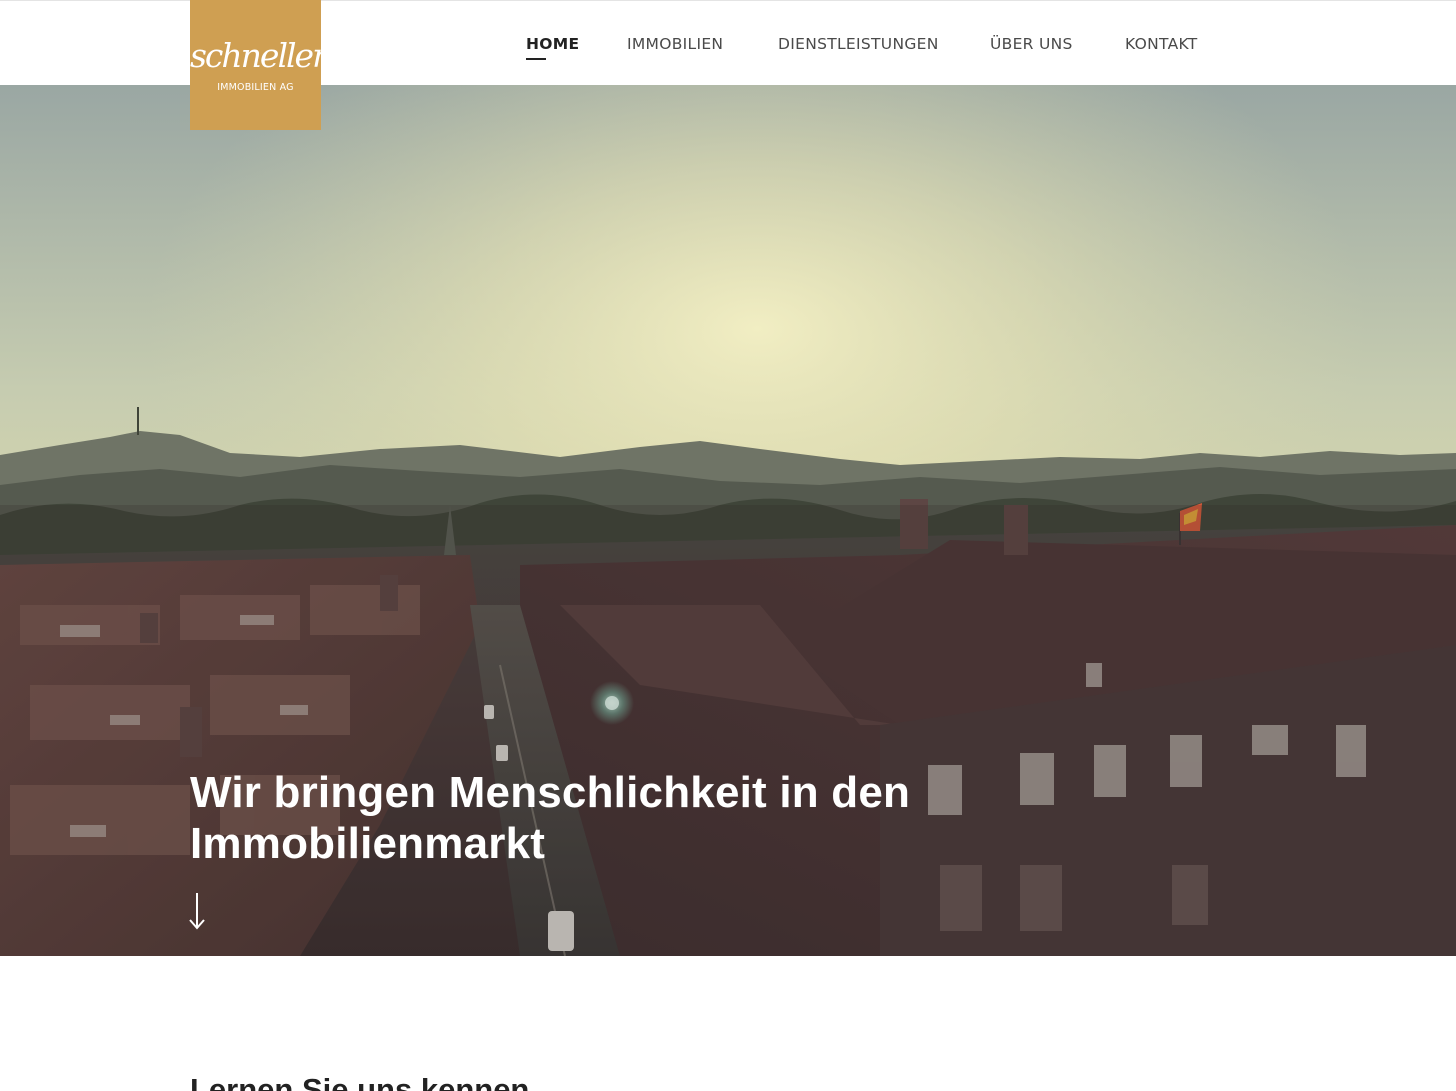 This screenshot has height=1091, width=1456. Describe the element at coordinates (255, 87) in the screenshot. I see `logo-subtitle: IMMOBILIEN AG` at that location.